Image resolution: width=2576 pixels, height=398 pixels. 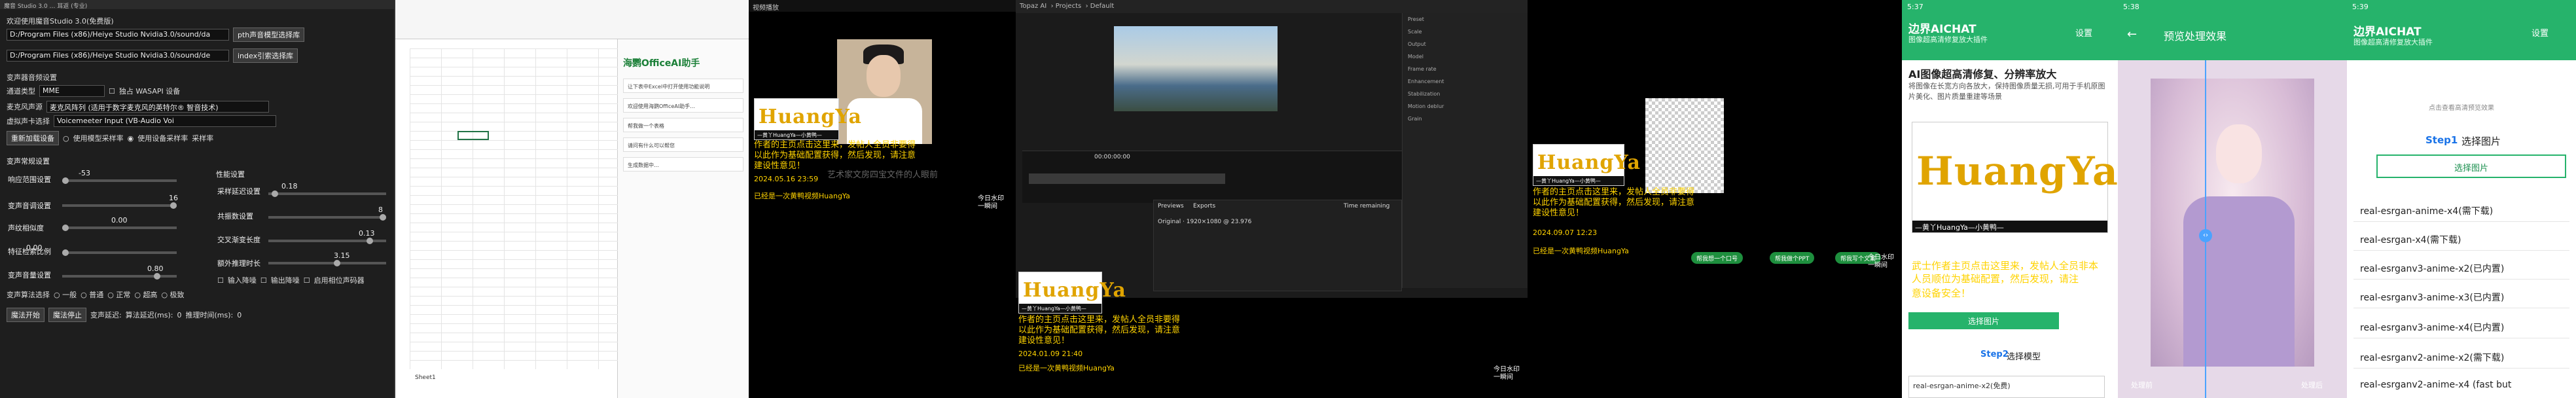 What do you see at coordinates (2232, 223) in the screenshot?
I see `comparison-image` at bounding box center [2232, 223].